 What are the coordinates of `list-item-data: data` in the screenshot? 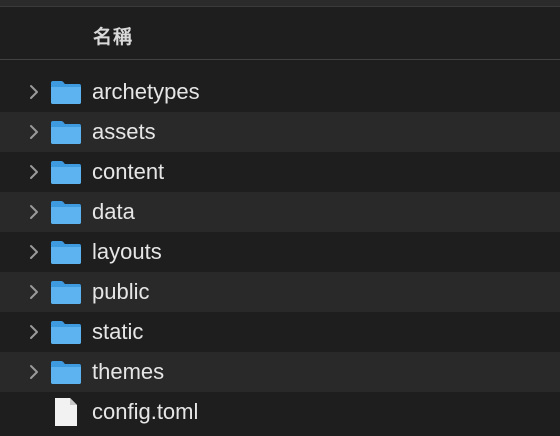 It's located at (280, 212).